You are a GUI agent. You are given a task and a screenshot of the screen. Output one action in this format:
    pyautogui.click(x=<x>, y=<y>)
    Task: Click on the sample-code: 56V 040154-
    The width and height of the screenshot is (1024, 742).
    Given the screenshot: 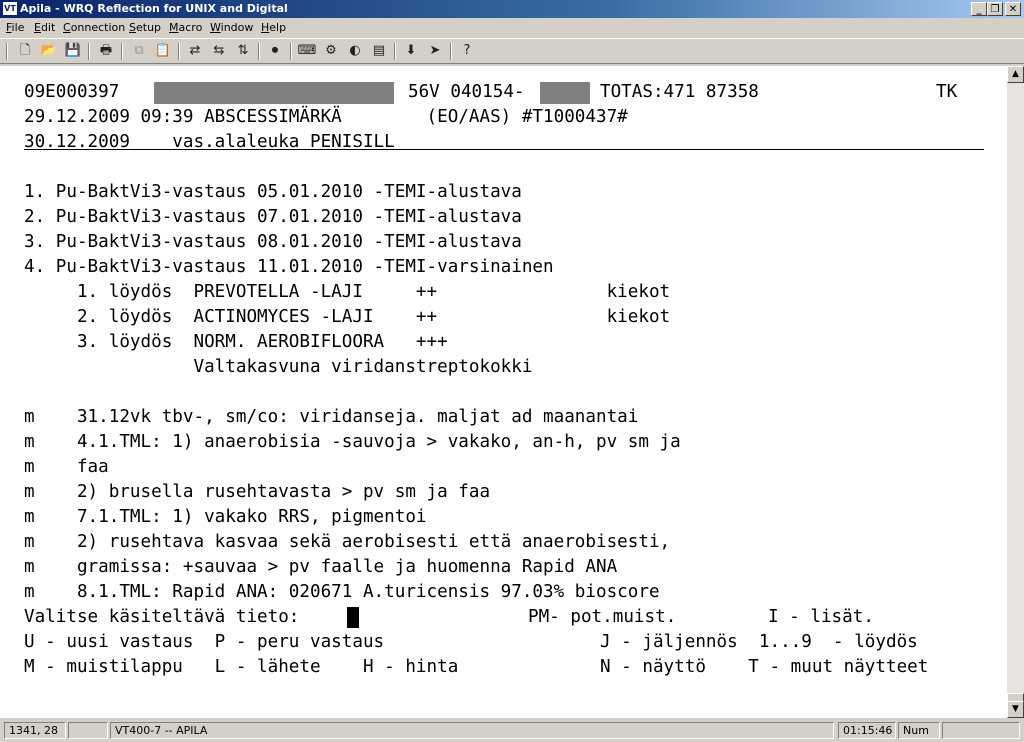 What is the action you would take?
    pyautogui.click(x=466, y=92)
    